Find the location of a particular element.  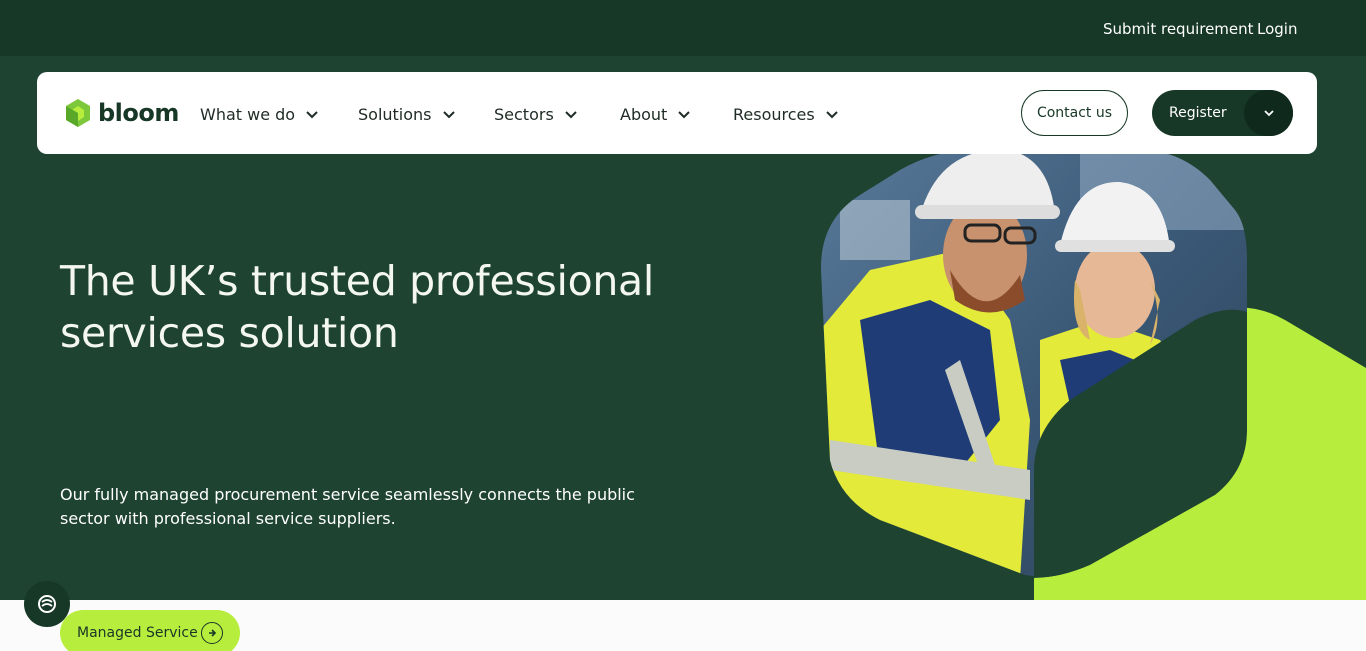

nav-sectors: Sectors is located at coordinates (536, 114).